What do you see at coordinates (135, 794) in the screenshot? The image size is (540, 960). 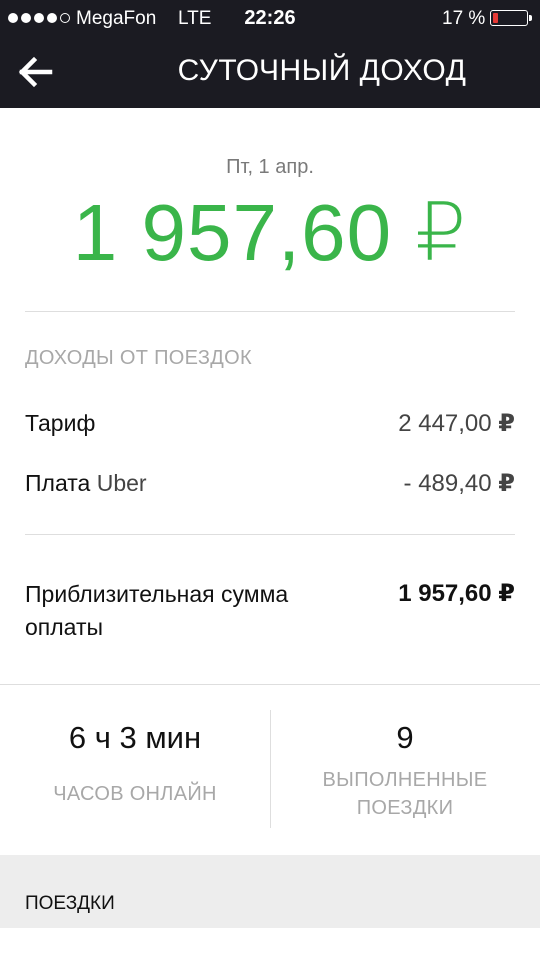 I see `online-hours-label: ЧАСОВ ОНЛАЙН` at bounding box center [135, 794].